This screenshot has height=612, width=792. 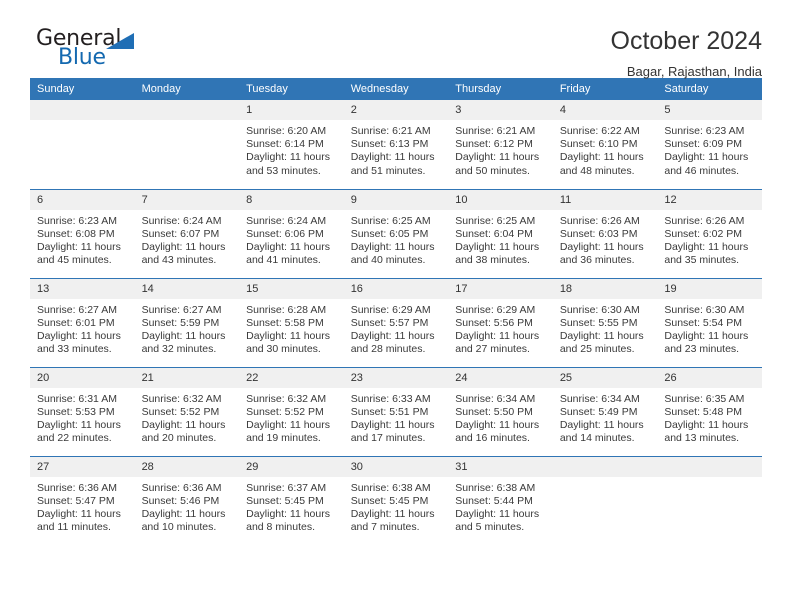 What do you see at coordinates (74, 260) in the screenshot?
I see `daylight-text-line2: and 45 minutes.` at bounding box center [74, 260].